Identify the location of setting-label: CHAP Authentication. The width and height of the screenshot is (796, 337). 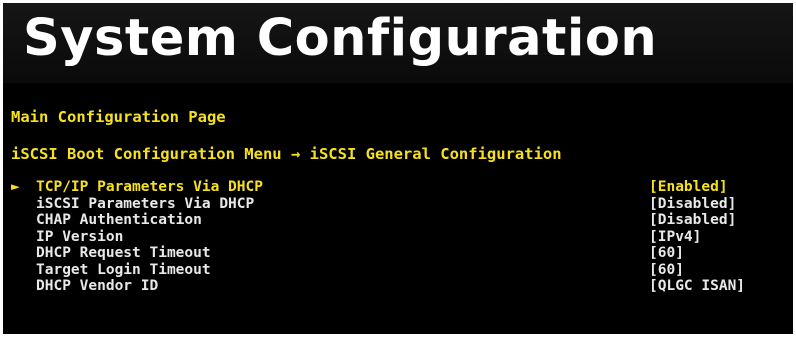
(119, 220).